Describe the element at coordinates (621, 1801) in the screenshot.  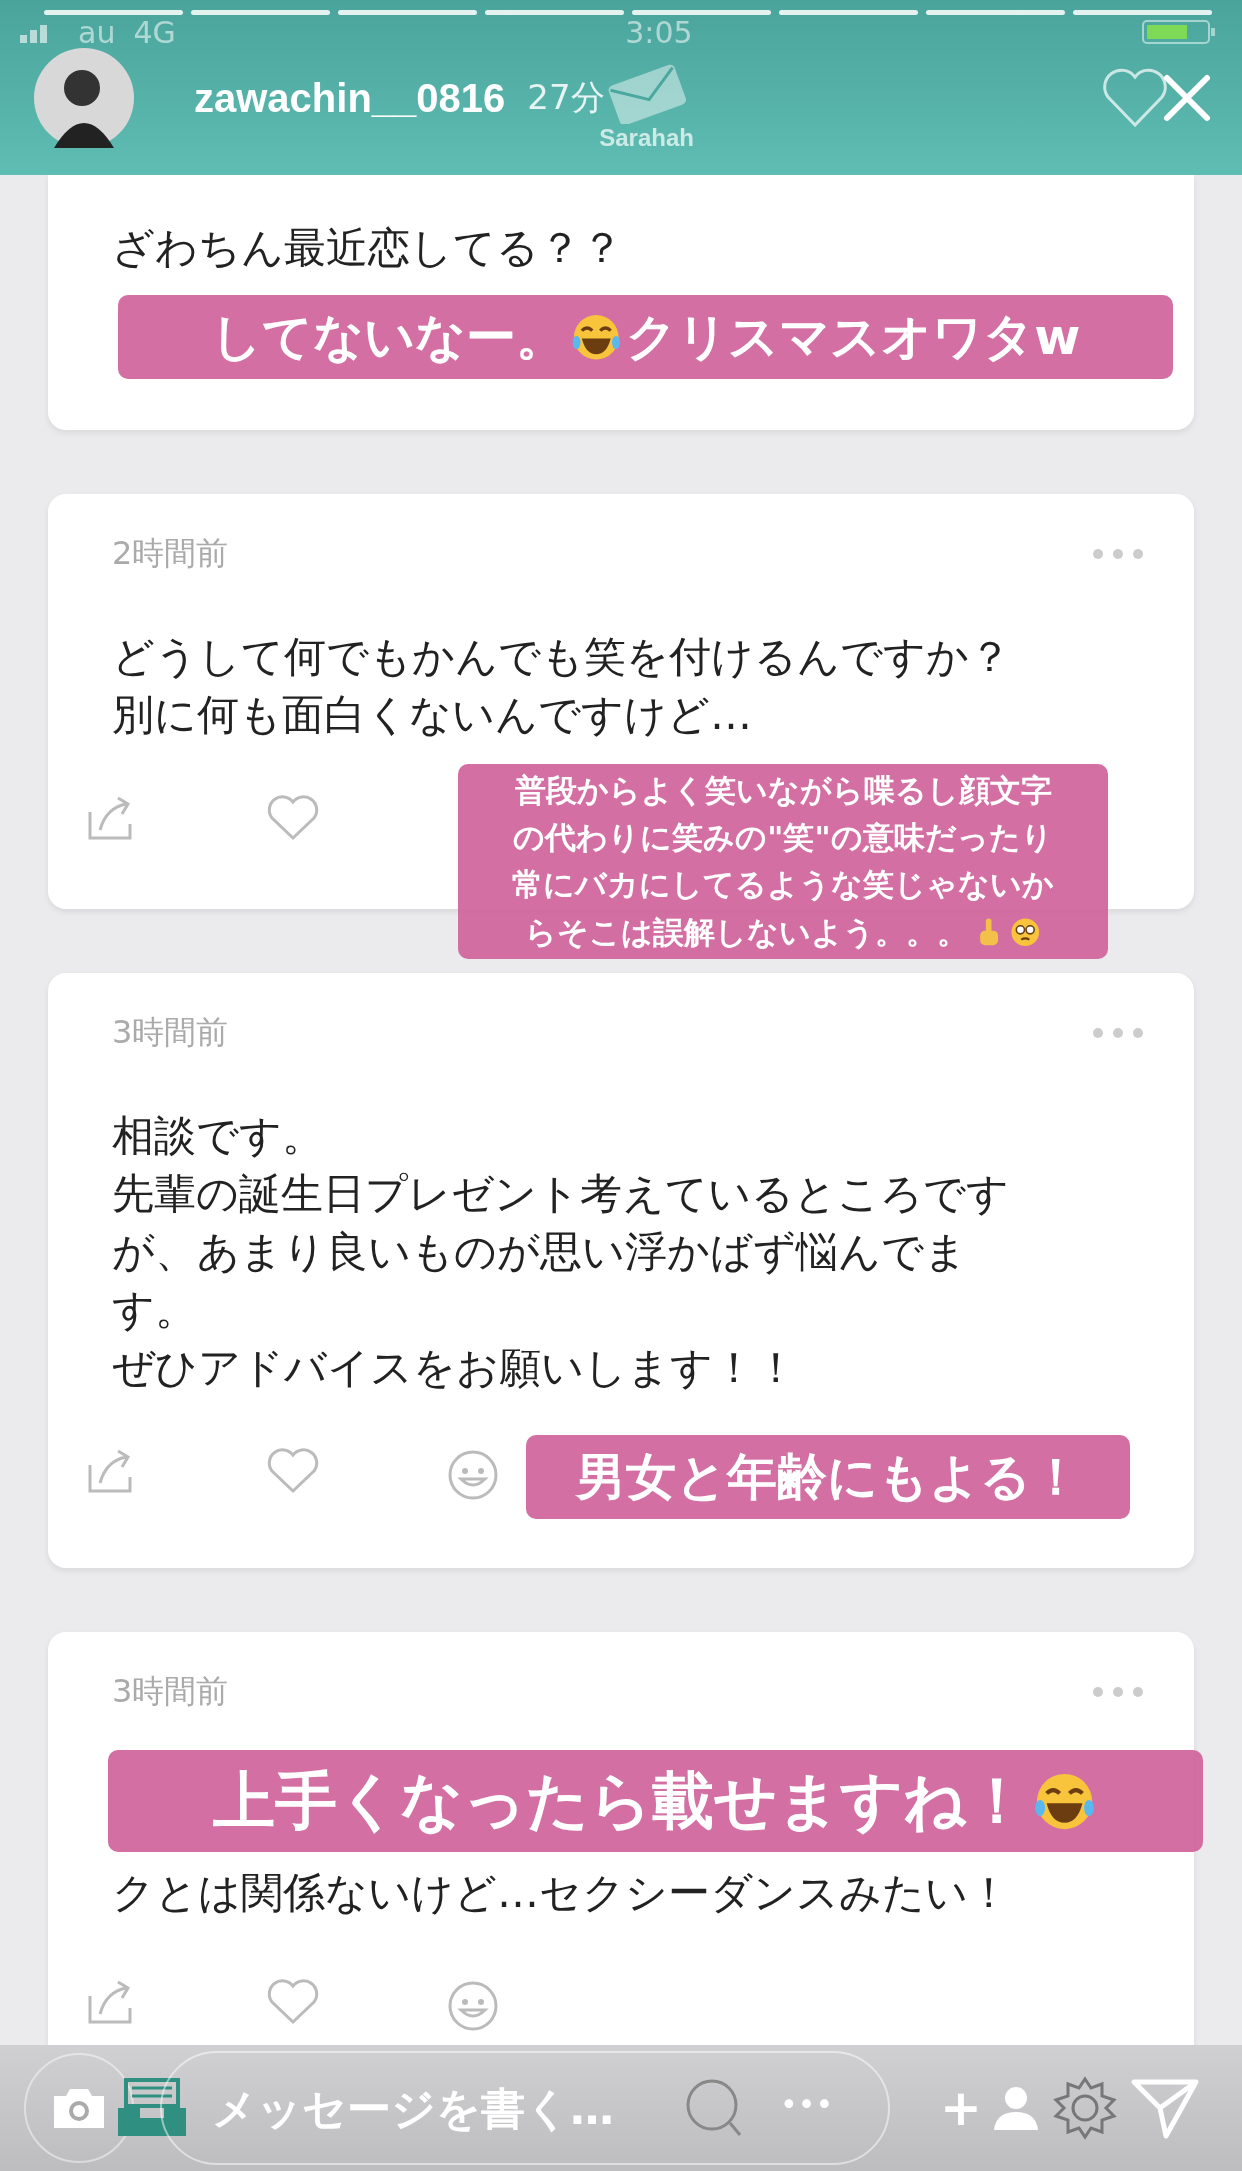
I see `sticker-text: 上手くなったら載せますね！` at that location.